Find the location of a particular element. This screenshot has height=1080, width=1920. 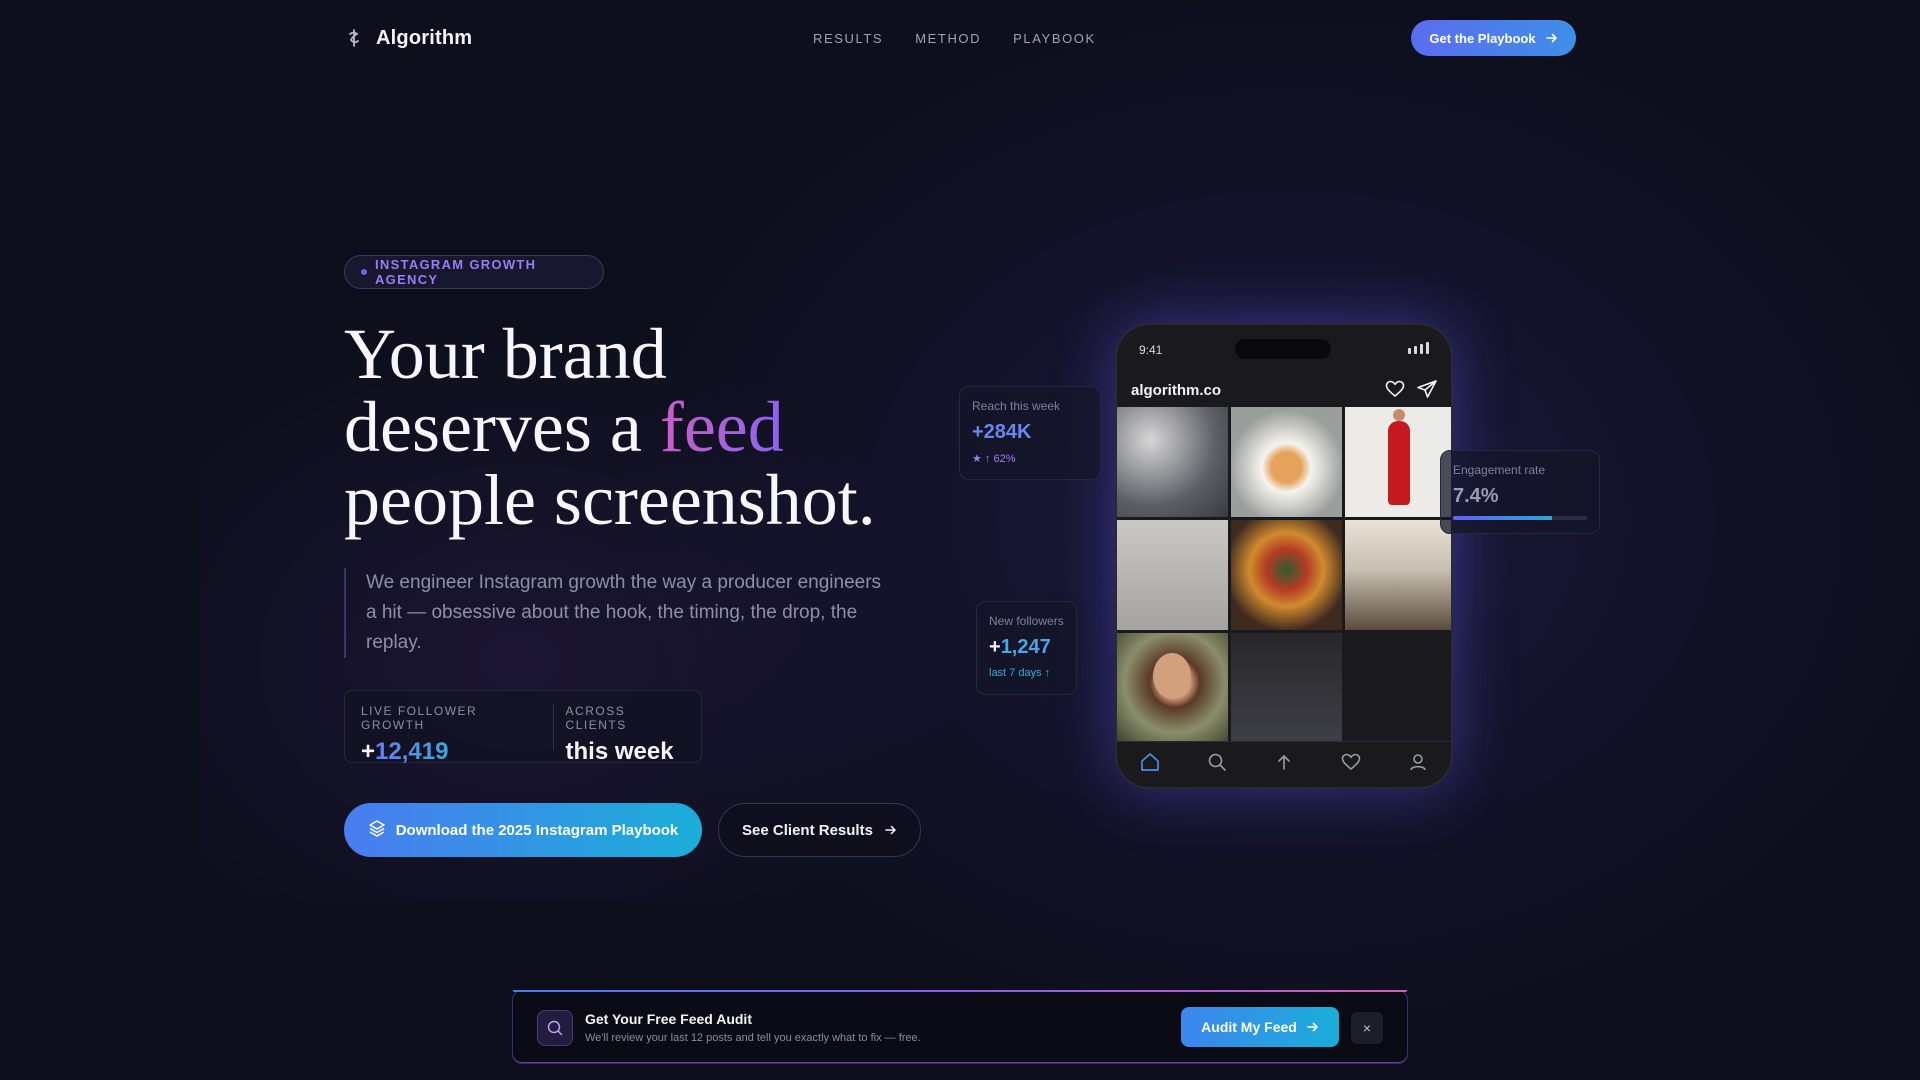

ig-profile-header: algorithm.co is located at coordinates (1284, 390).